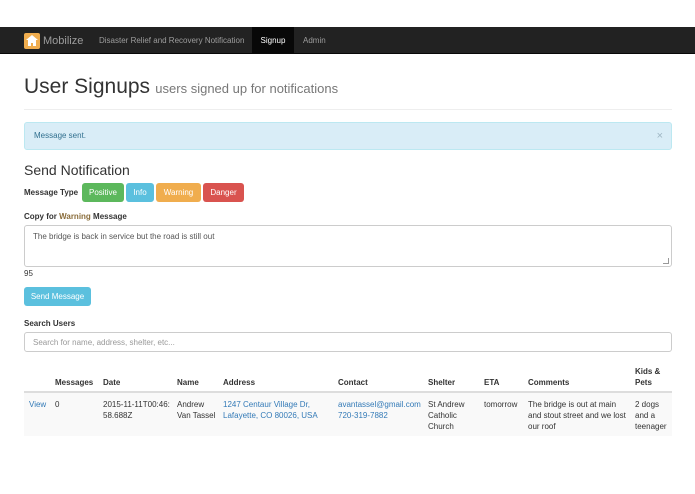 This screenshot has height=494, width=695. Describe the element at coordinates (32, 40) in the screenshot. I see `home-icon` at that location.